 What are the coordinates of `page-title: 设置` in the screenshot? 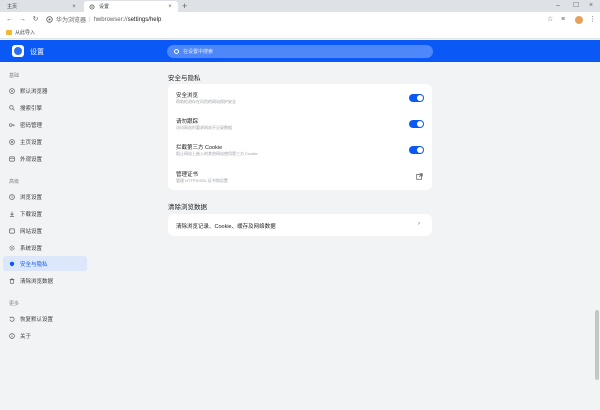 It's located at (37, 52).